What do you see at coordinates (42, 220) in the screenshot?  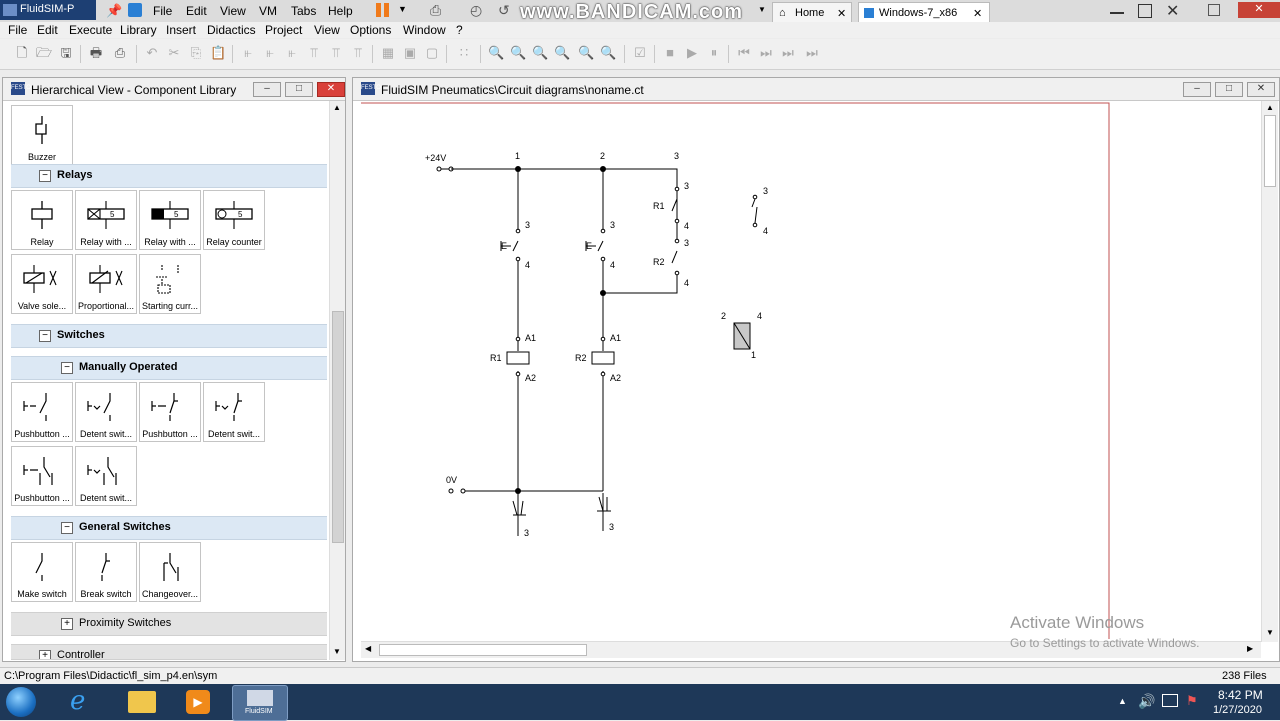 I see `library-tile-relay: Relay` at bounding box center [42, 220].